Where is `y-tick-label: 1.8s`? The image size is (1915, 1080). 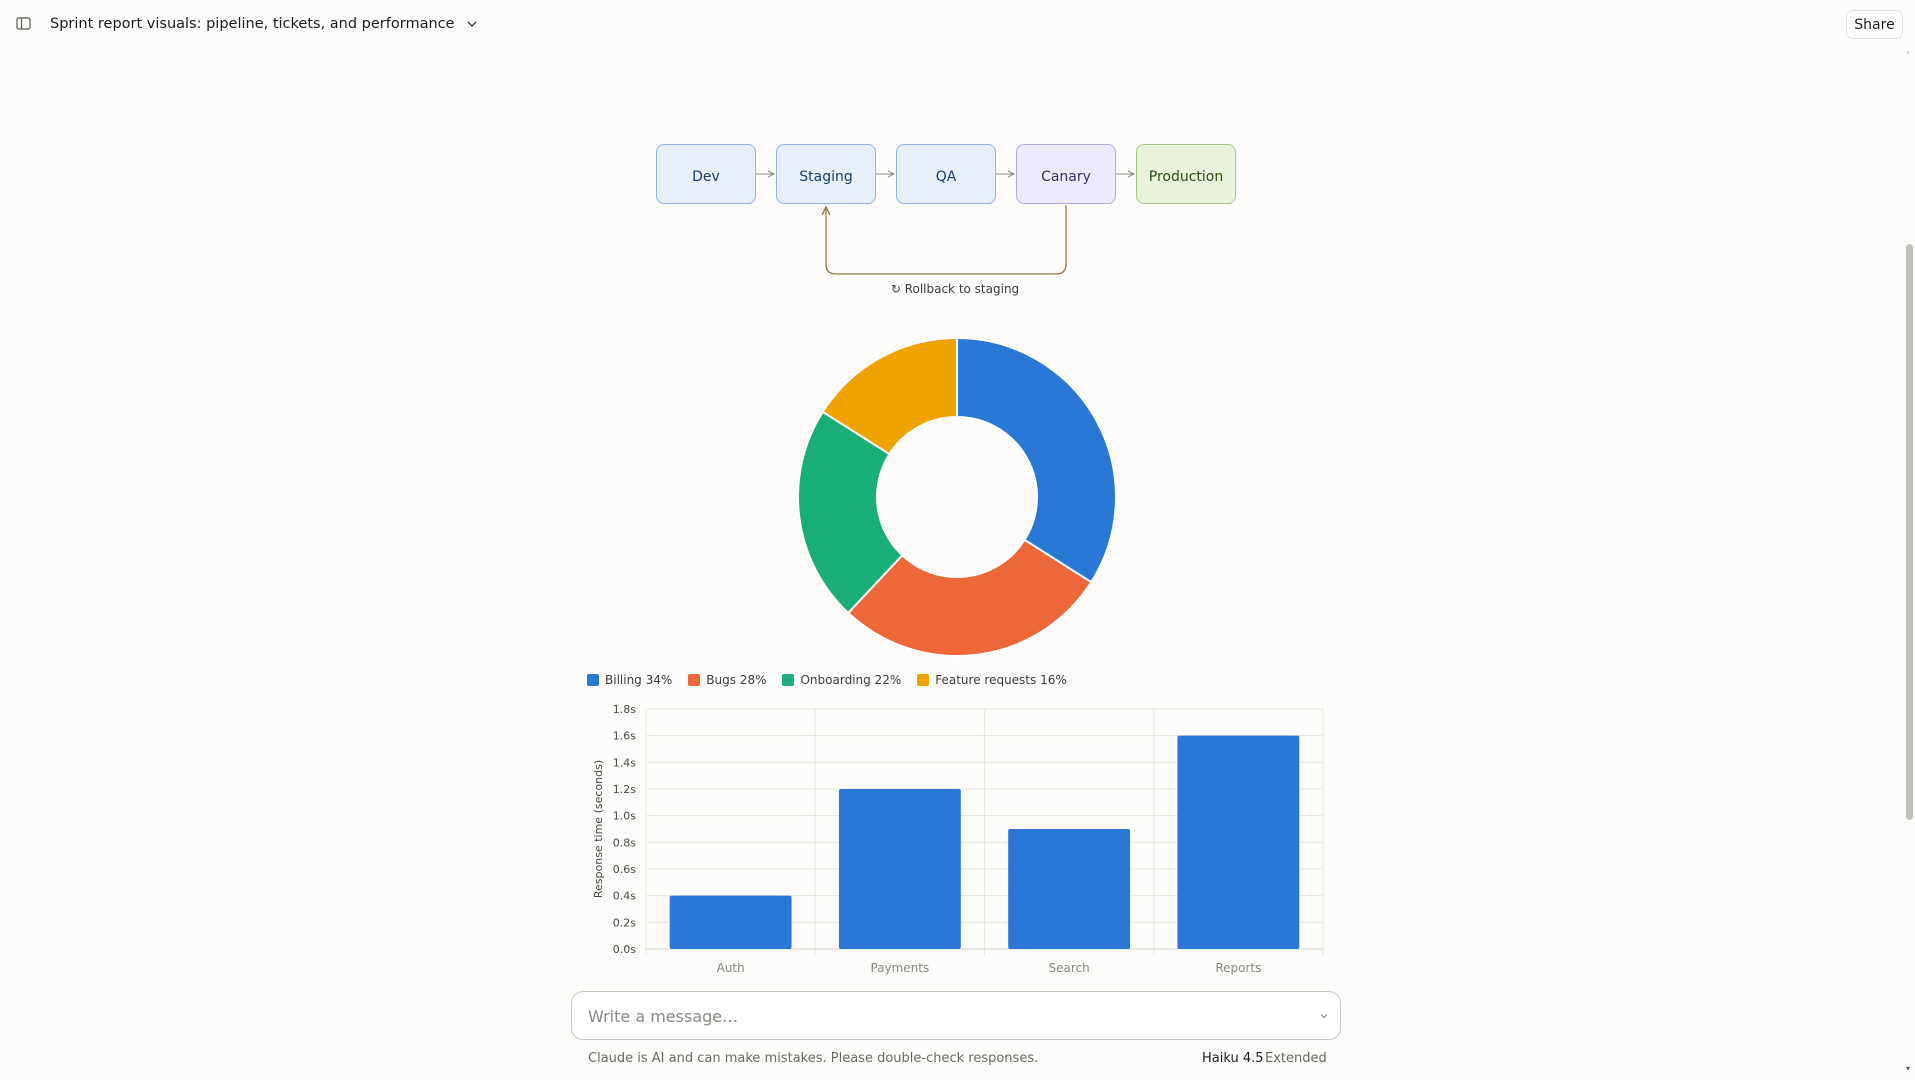 y-tick-label: 1.8s is located at coordinates (624, 709).